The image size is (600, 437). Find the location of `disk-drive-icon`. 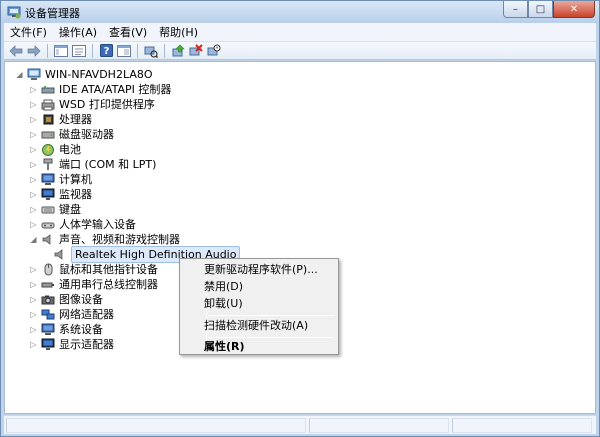

disk-drive-icon is located at coordinates (48, 134).